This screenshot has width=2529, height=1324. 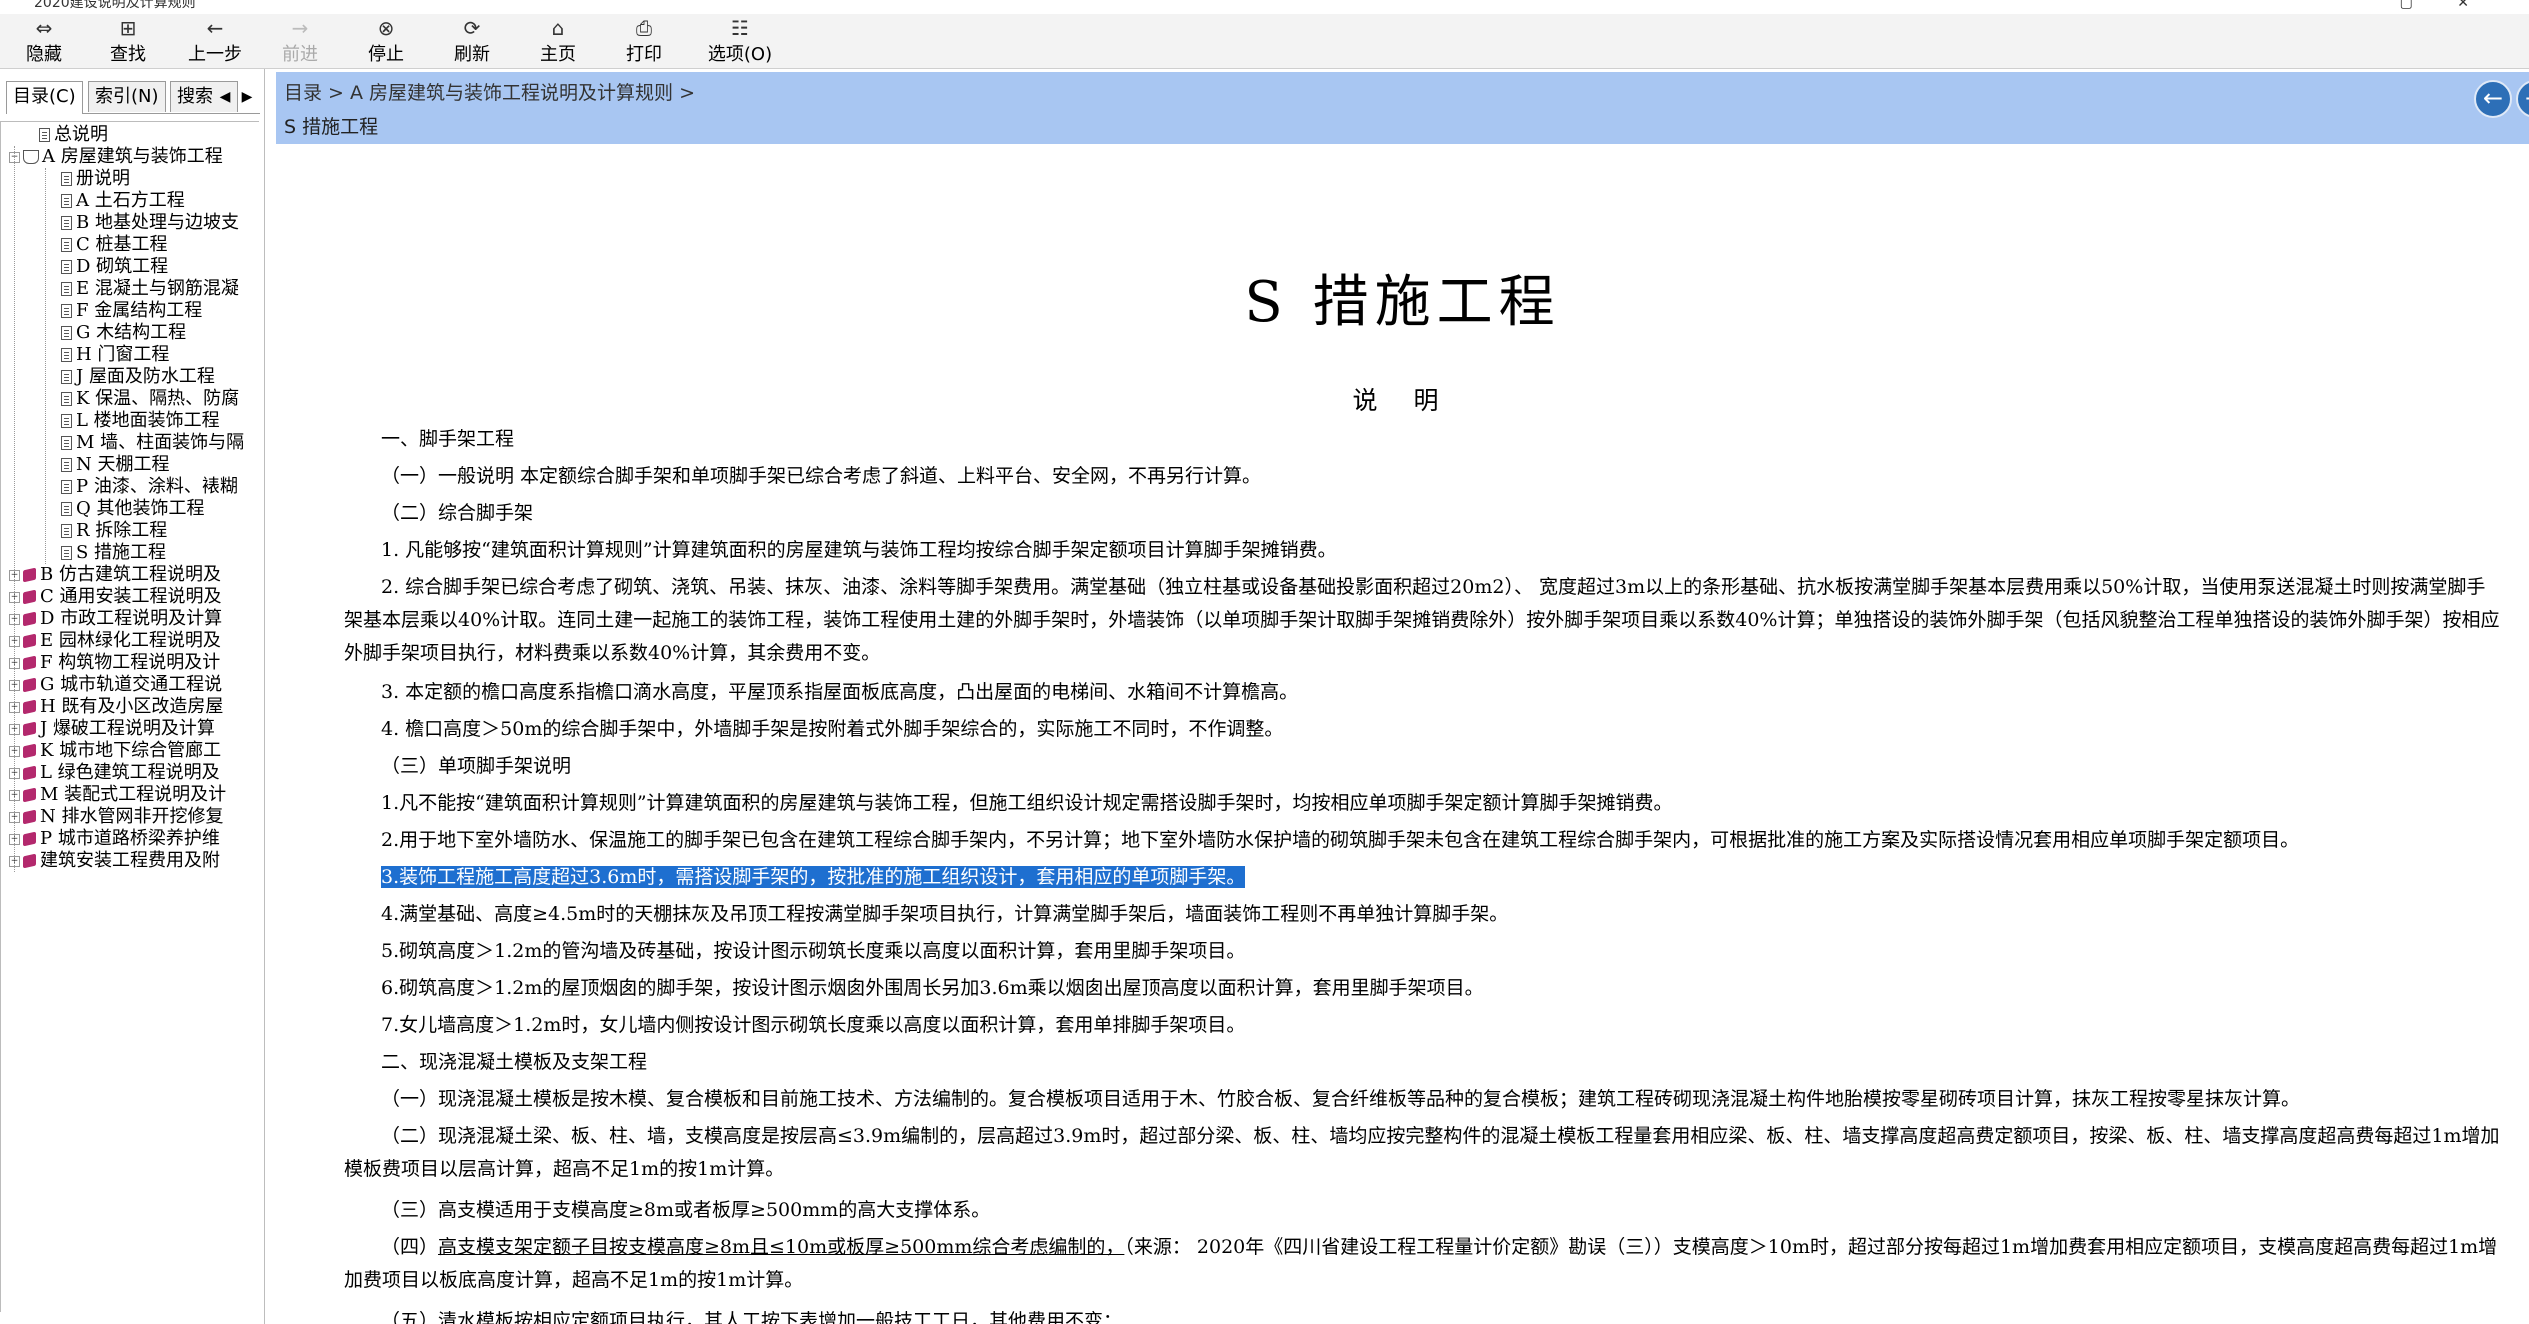 What do you see at coordinates (132, 156) in the screenshot?
I see `tree-item-label: A 房屋建筑与装饰工程` at bounding box center [132, 156].